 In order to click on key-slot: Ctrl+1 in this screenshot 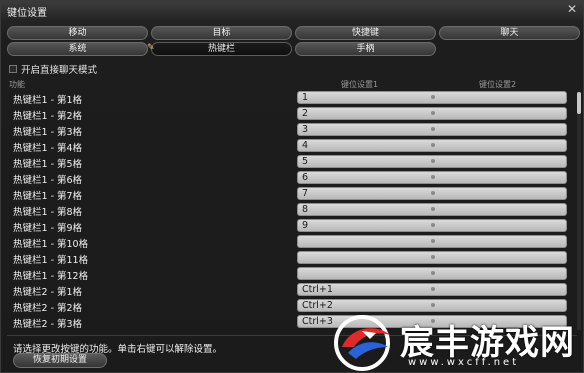, I will do `click(432, 289)`.